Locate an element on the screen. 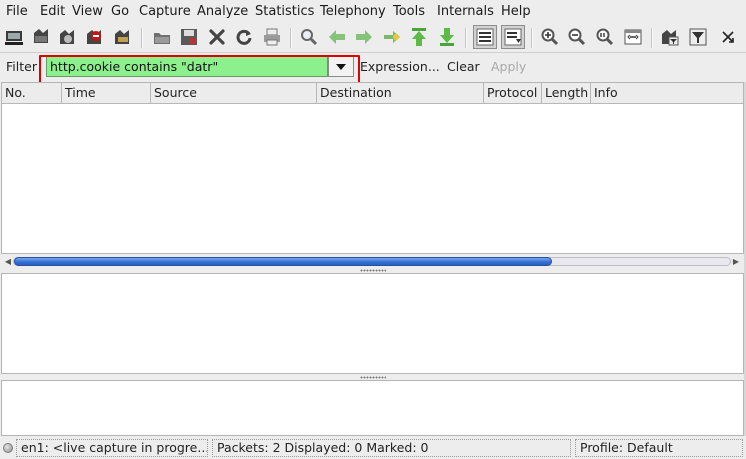 The height and width of the screenshot is (459, 746). column-header-length: Length is located at coordinates (566, 93).